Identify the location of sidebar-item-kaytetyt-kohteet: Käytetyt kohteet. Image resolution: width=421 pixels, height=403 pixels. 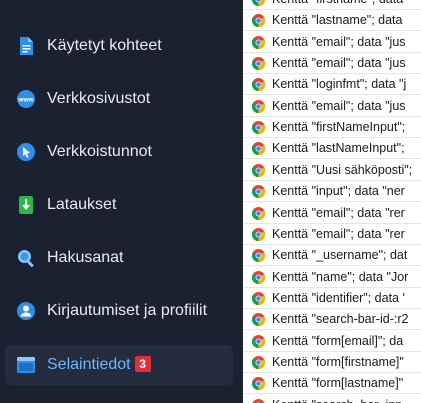
(119, 46).